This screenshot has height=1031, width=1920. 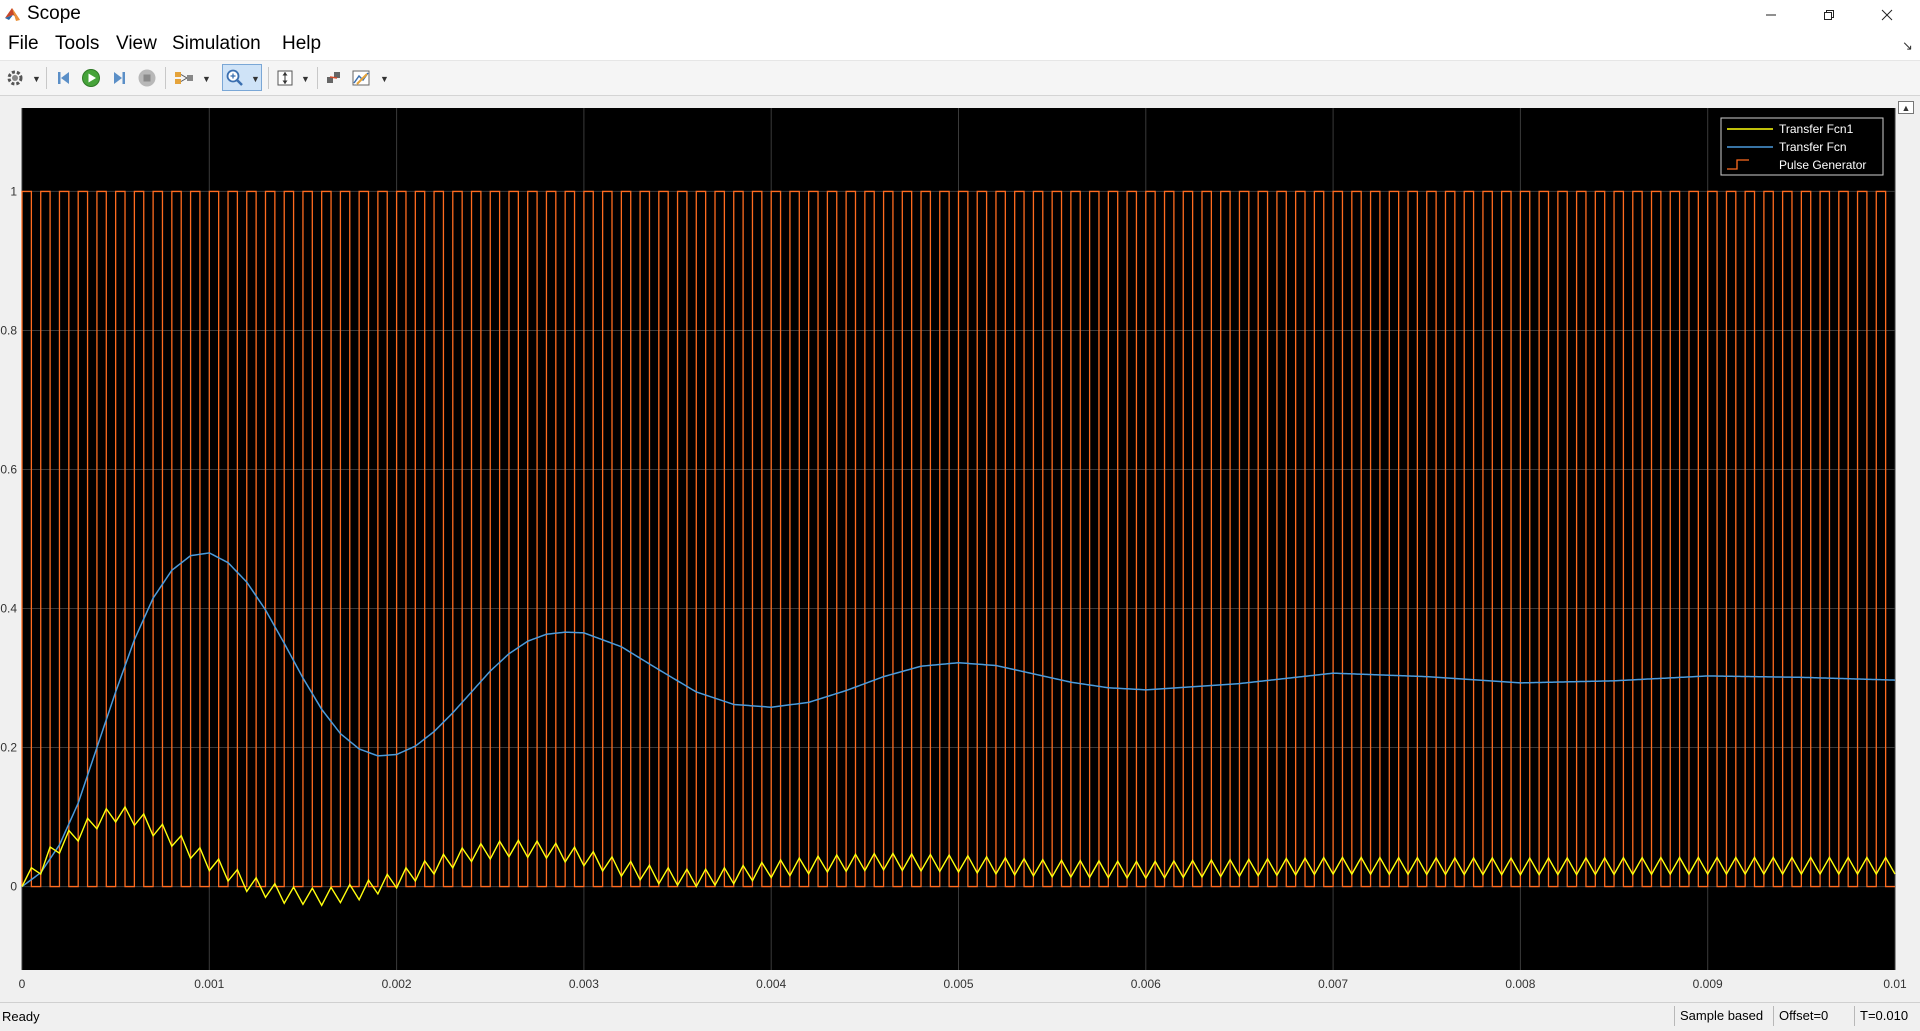 I want to click on x-tick-label: 0.01, so click(x=1895, y=984).